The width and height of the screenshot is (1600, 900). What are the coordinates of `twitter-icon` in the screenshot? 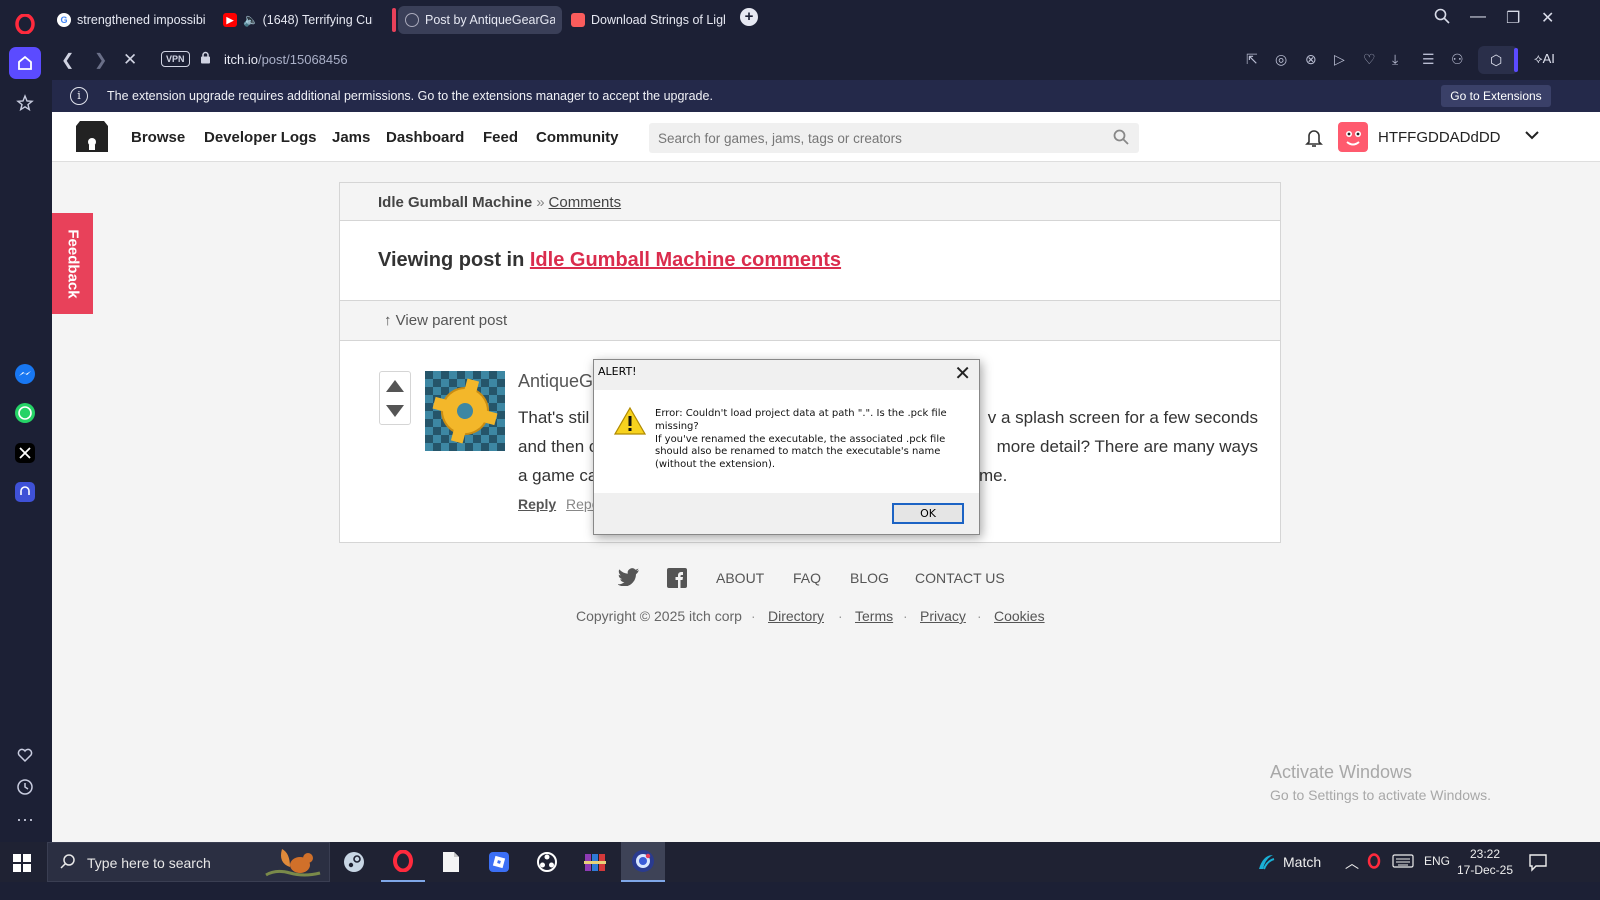 It's located at (628, 579).